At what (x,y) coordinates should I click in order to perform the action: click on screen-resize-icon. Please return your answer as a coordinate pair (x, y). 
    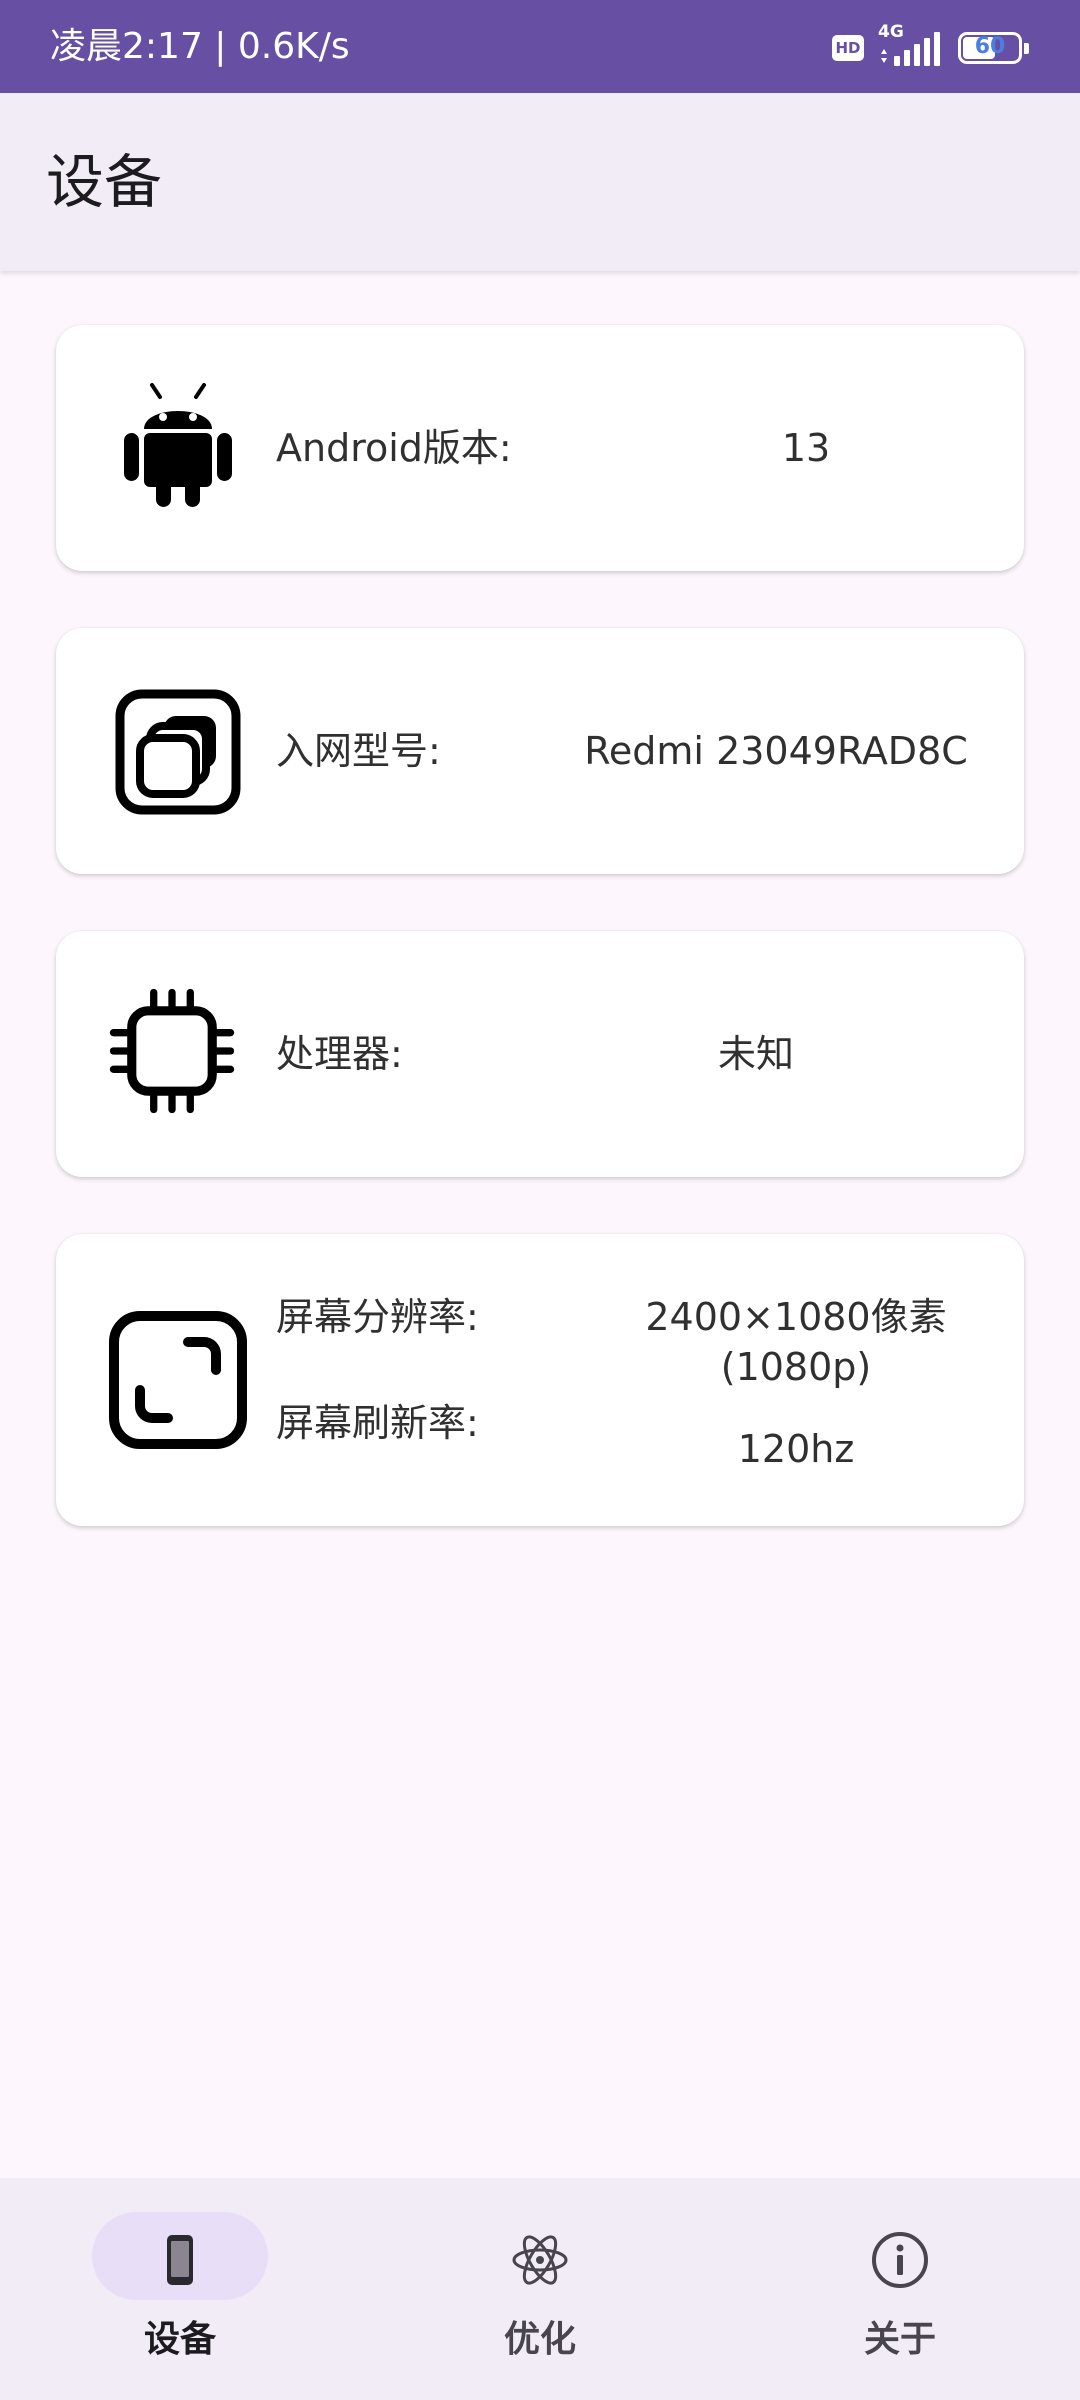
    Looking at the image, I should click on (178, 1380).